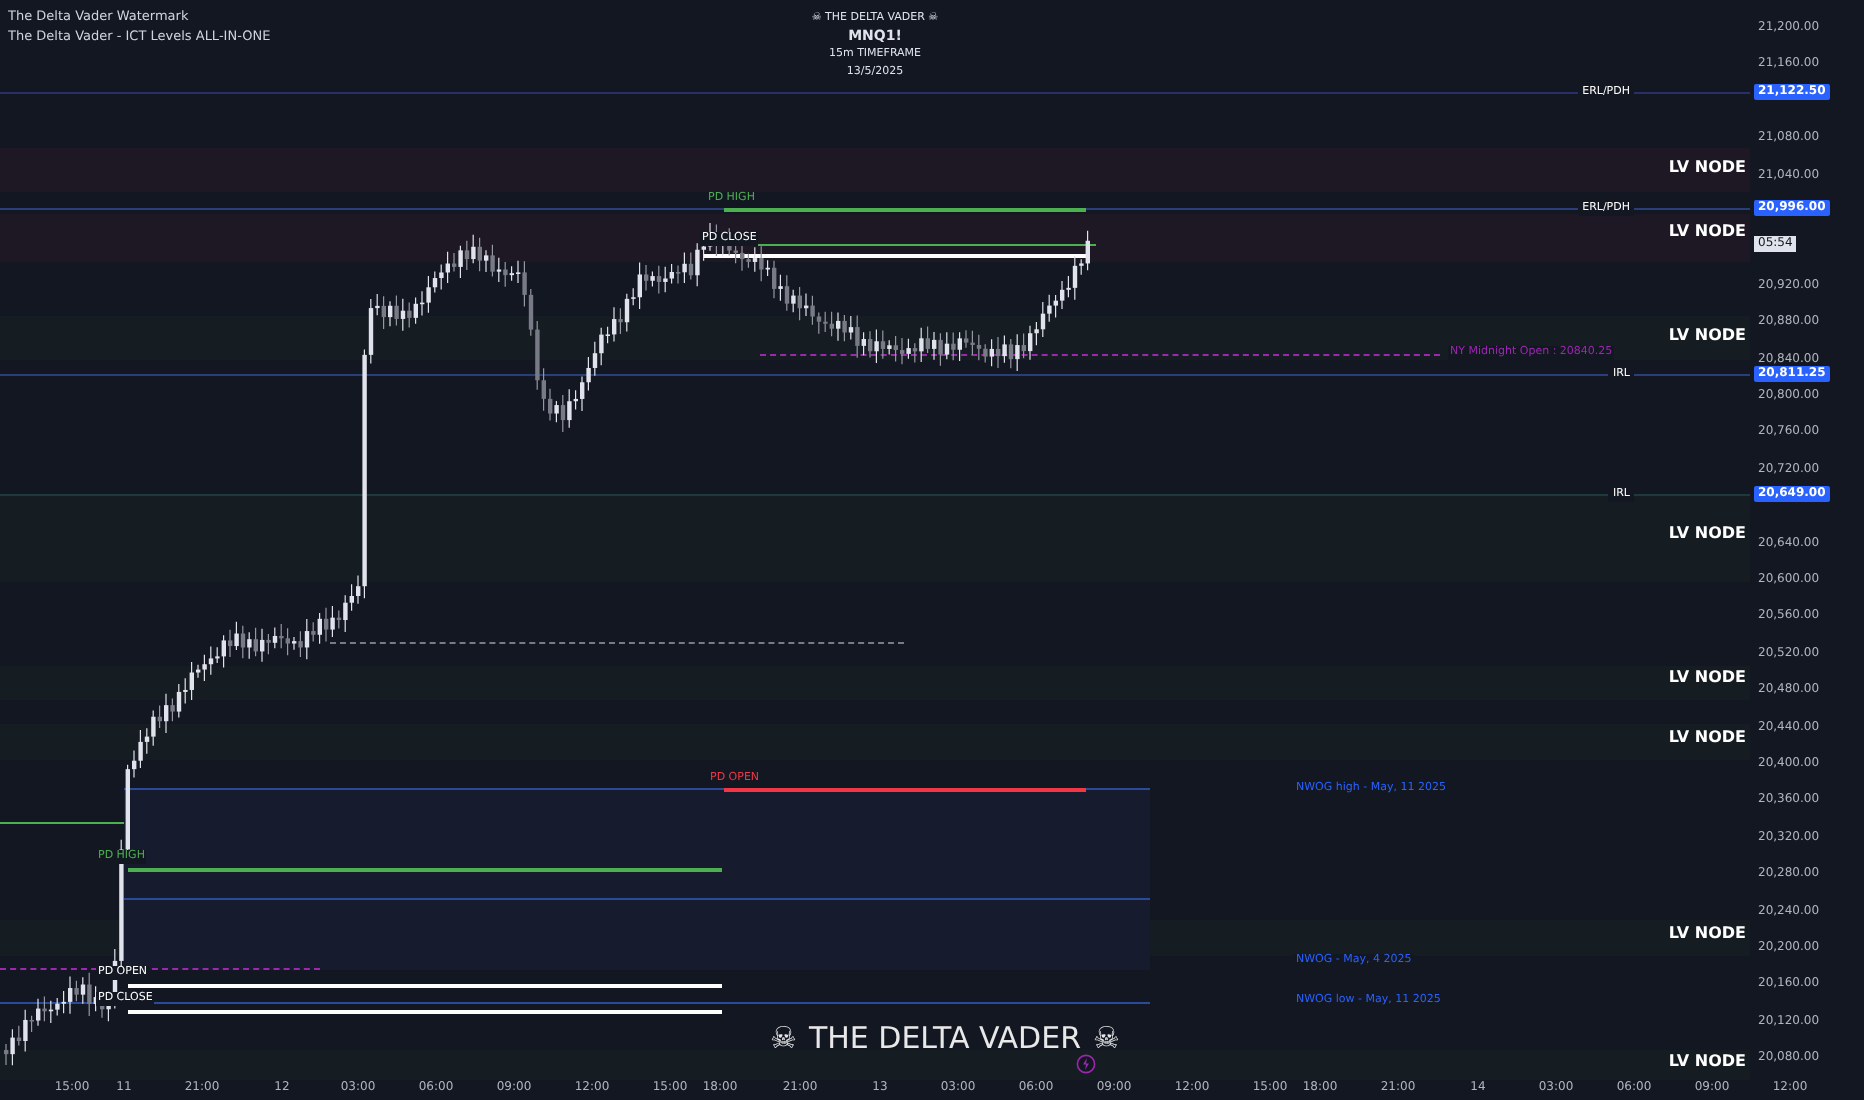 The image size is (1864, 1100). What do you see at coordinates (945, 1038) in the screenshot?
I see `watermark-text: THE DELTA VADER` at bounding box center [945, 1038].